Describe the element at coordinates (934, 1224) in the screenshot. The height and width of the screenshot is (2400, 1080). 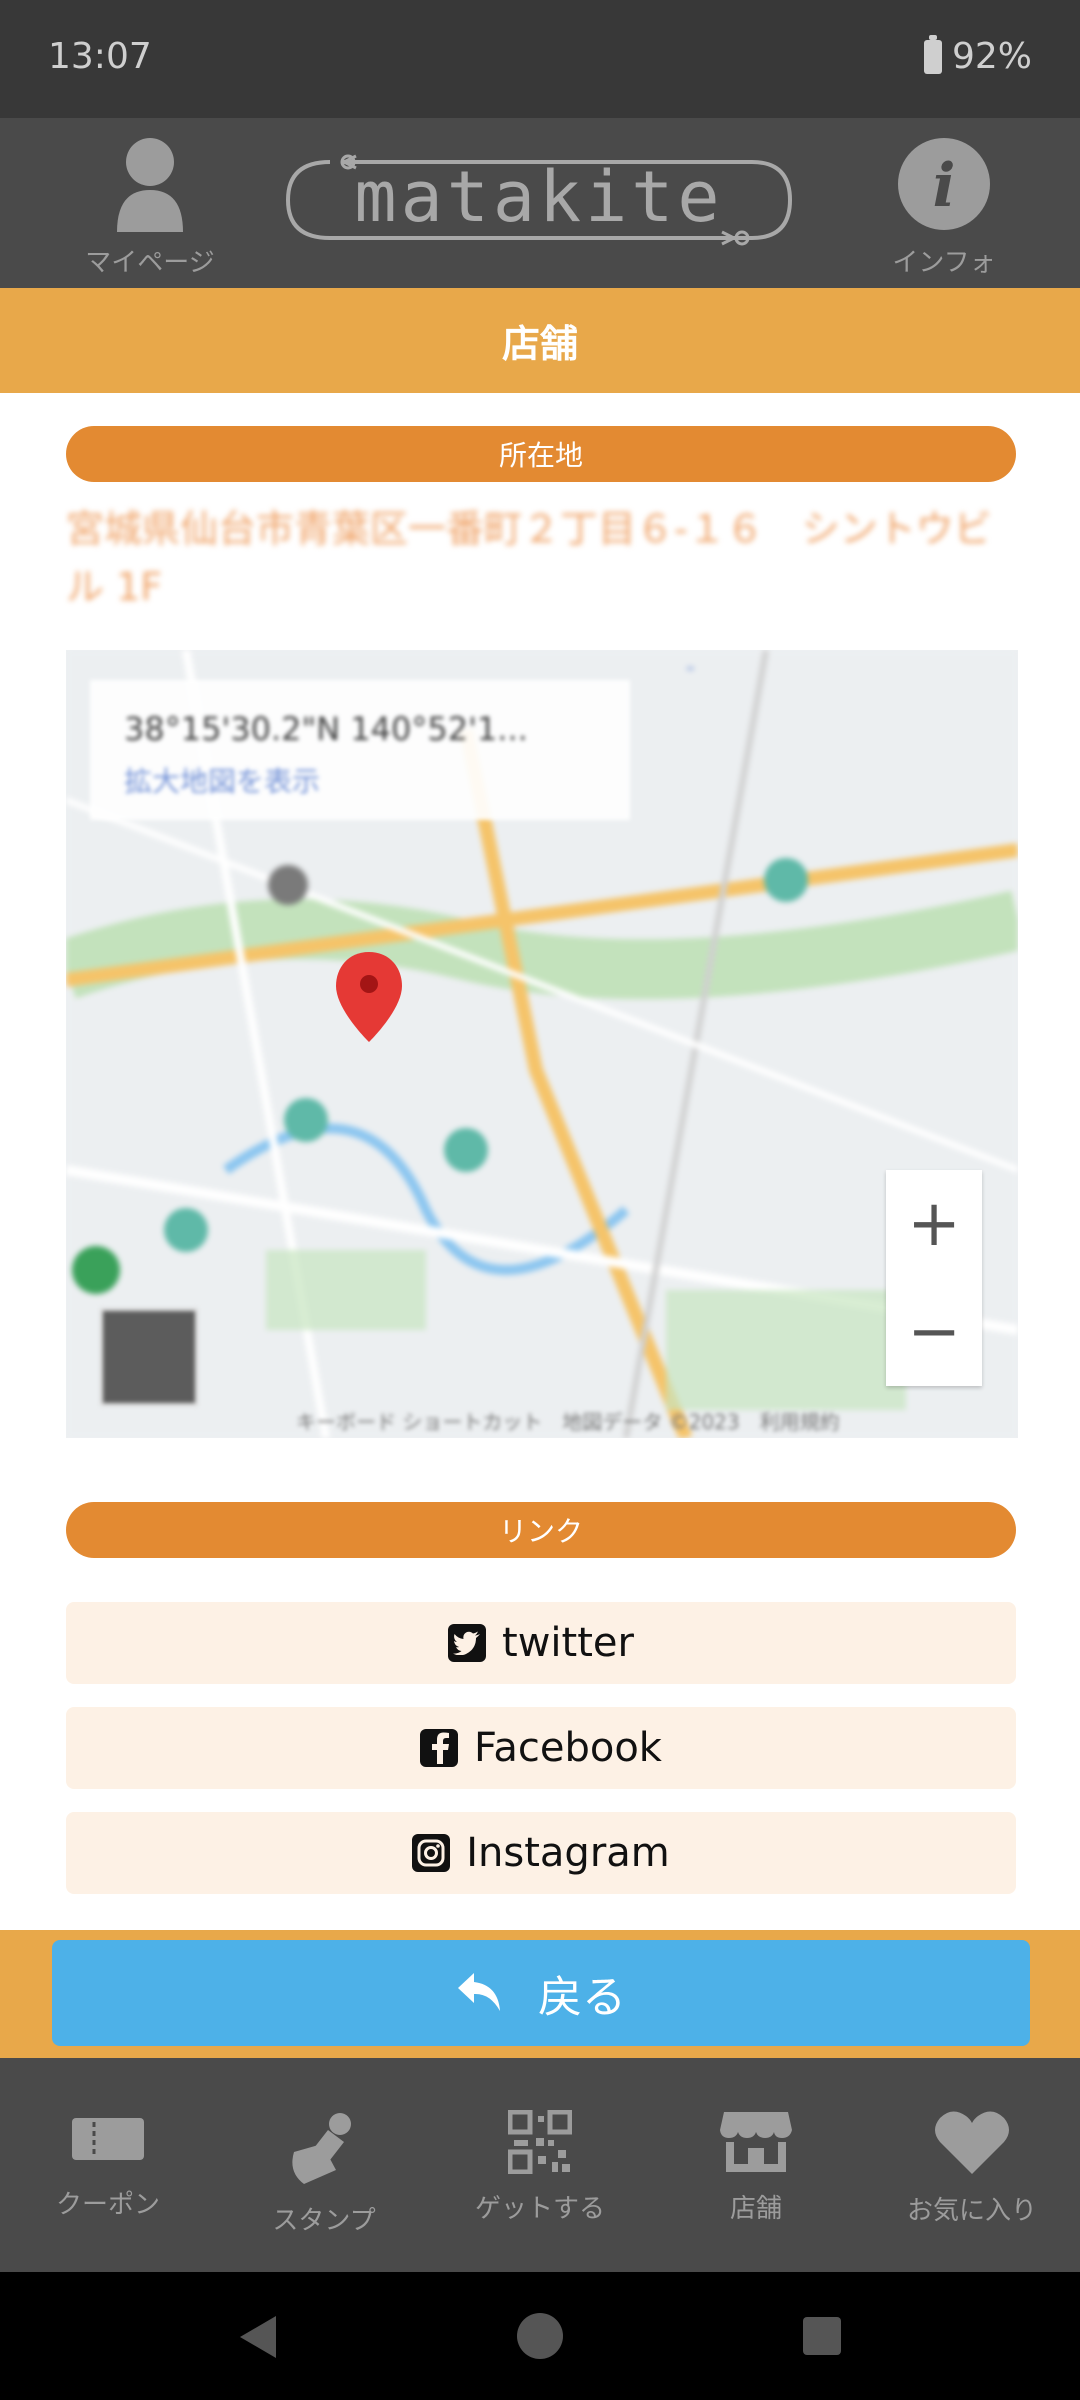
I see `zoom-in-button: +` at that location.